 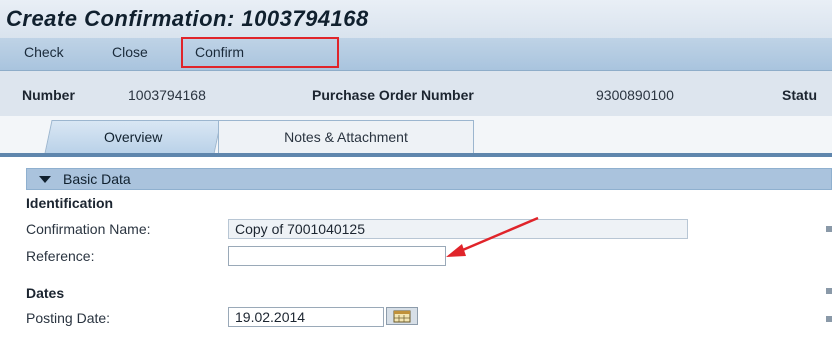 I want to click on title-bar: Create Confirmation: 1003794168, so click(x=416, y=19).